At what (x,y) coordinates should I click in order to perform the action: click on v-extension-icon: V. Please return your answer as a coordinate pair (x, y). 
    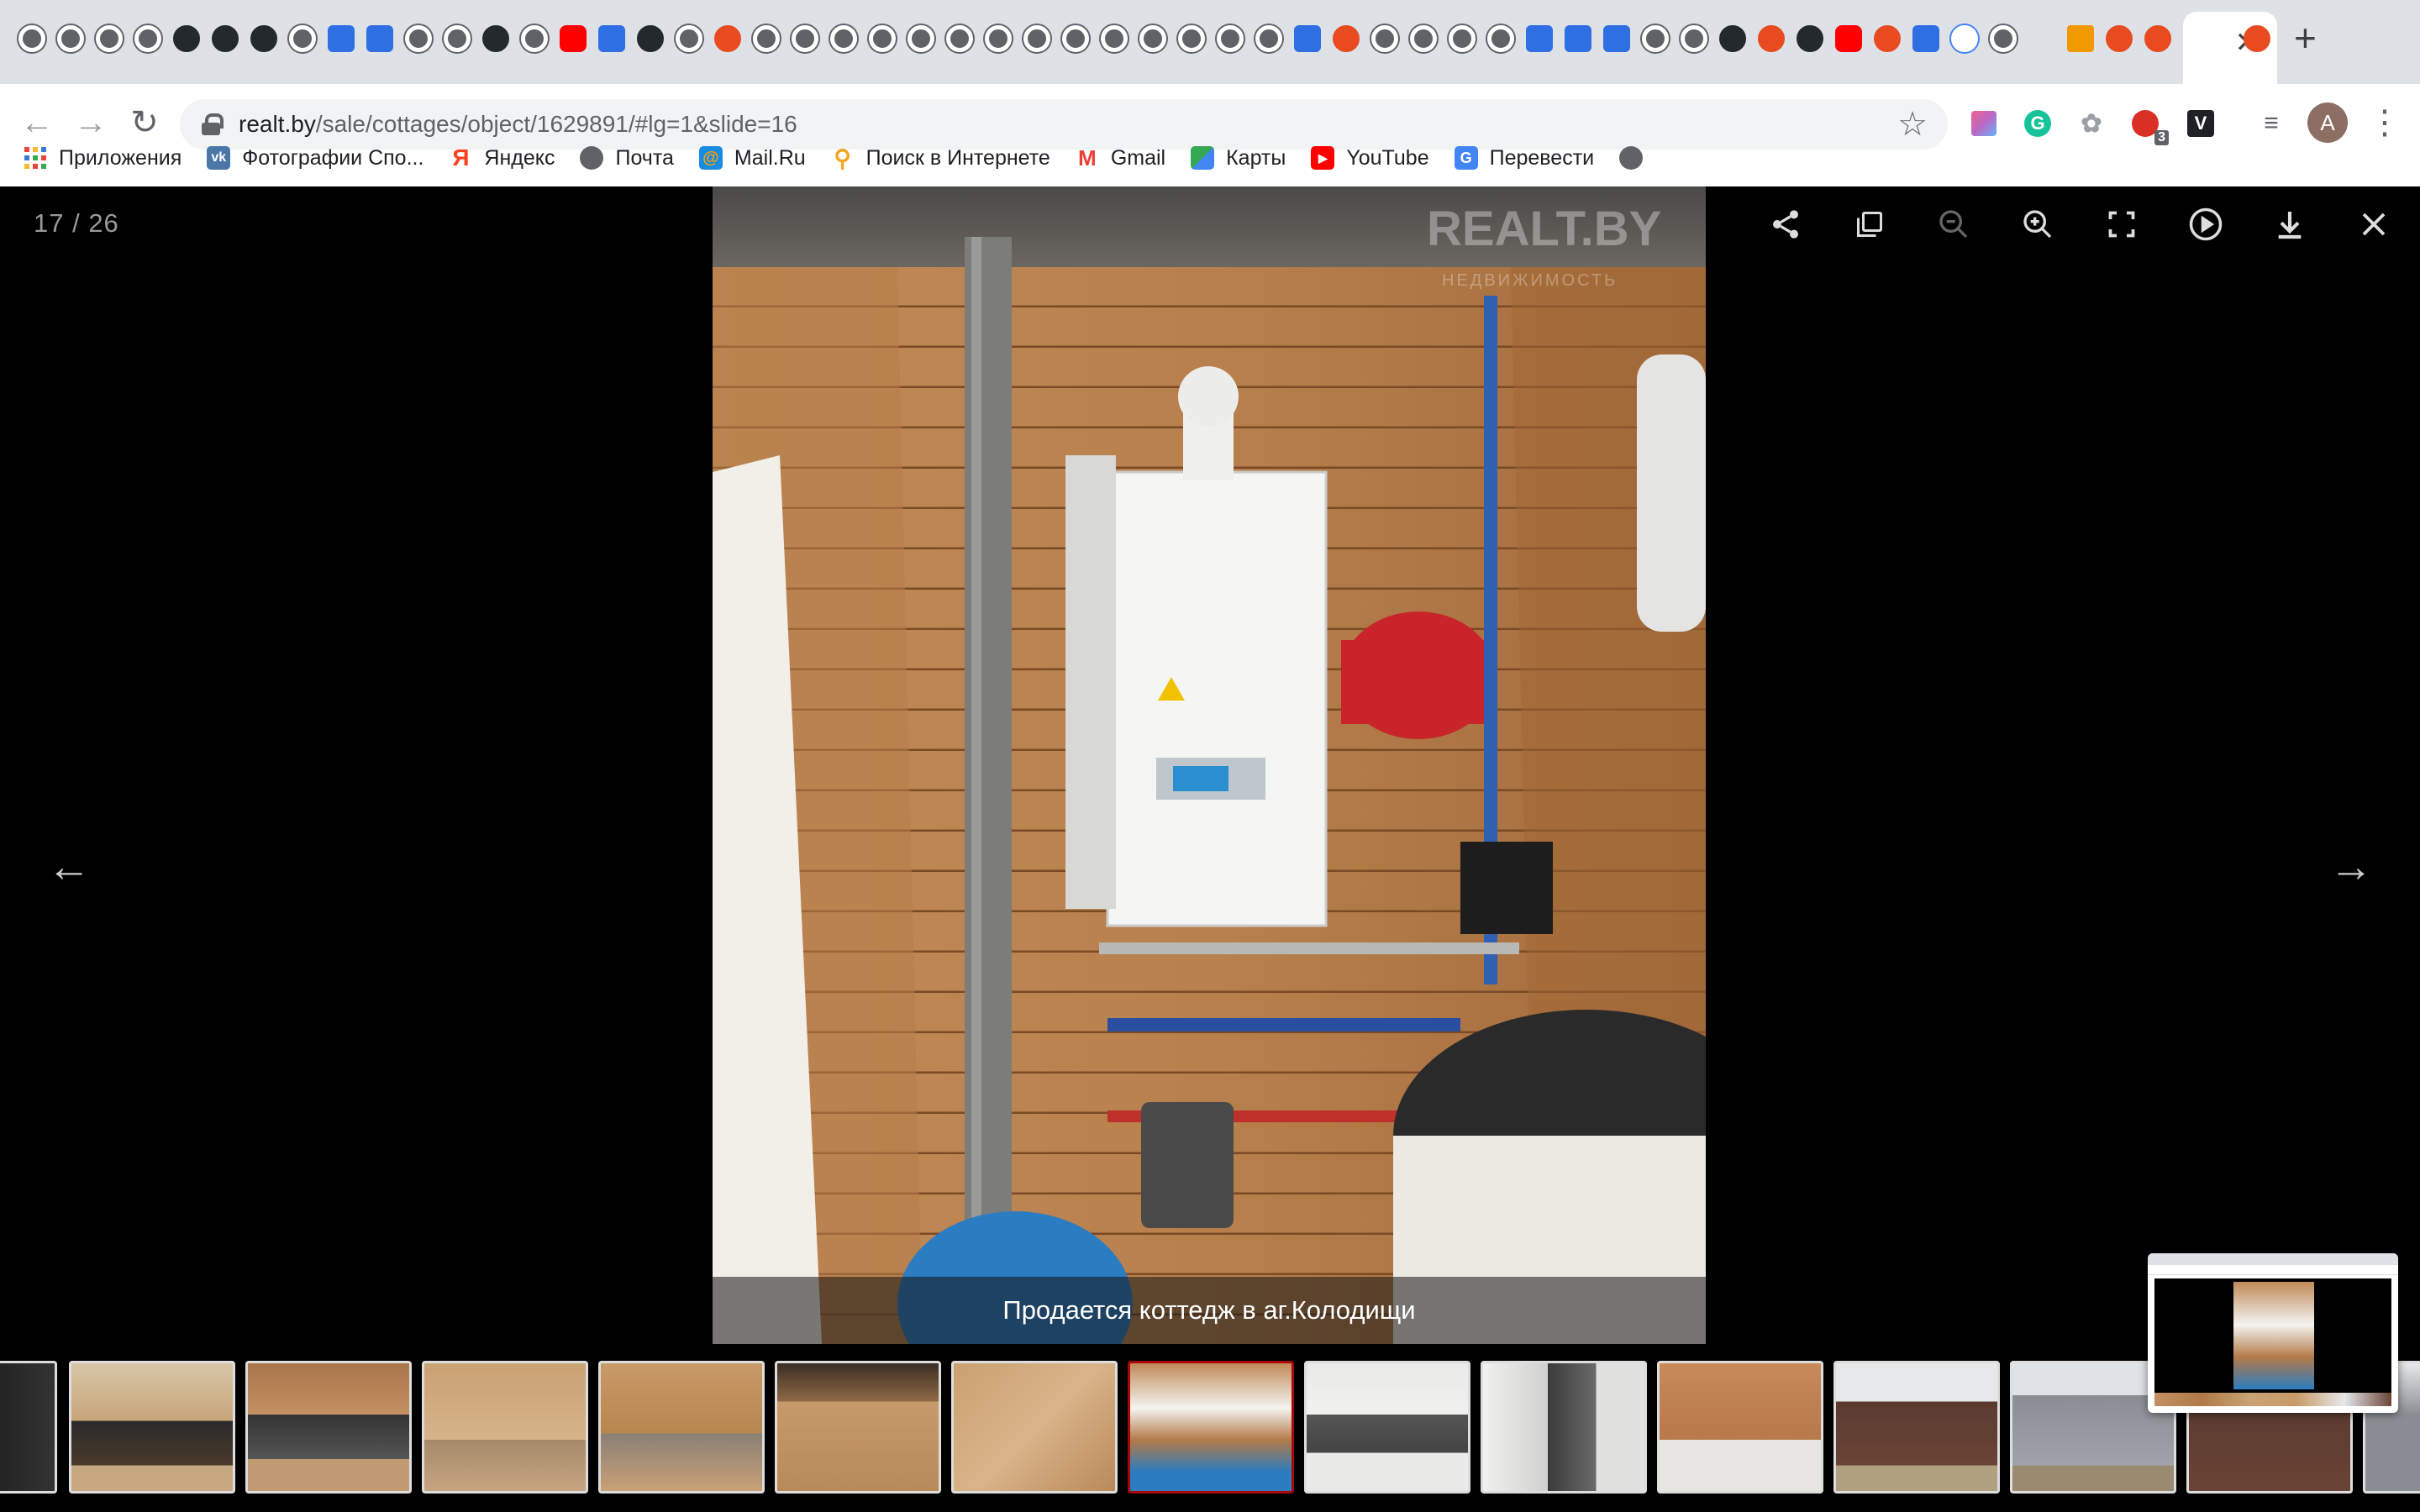
    Looking at the image, I should click on (2201, 123).